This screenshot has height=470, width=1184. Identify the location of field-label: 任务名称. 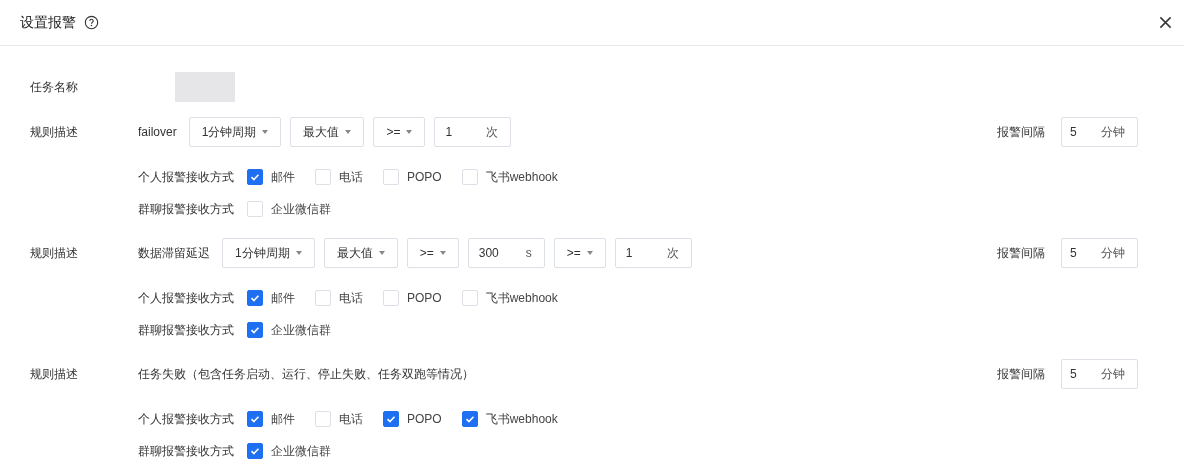
(54, 87).